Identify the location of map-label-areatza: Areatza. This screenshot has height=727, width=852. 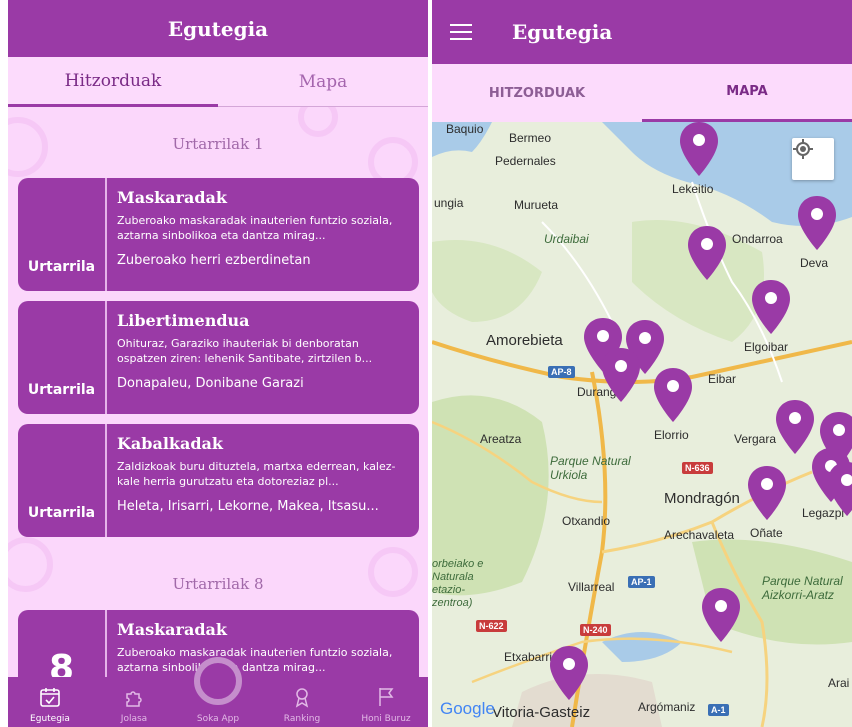
(501, 439).